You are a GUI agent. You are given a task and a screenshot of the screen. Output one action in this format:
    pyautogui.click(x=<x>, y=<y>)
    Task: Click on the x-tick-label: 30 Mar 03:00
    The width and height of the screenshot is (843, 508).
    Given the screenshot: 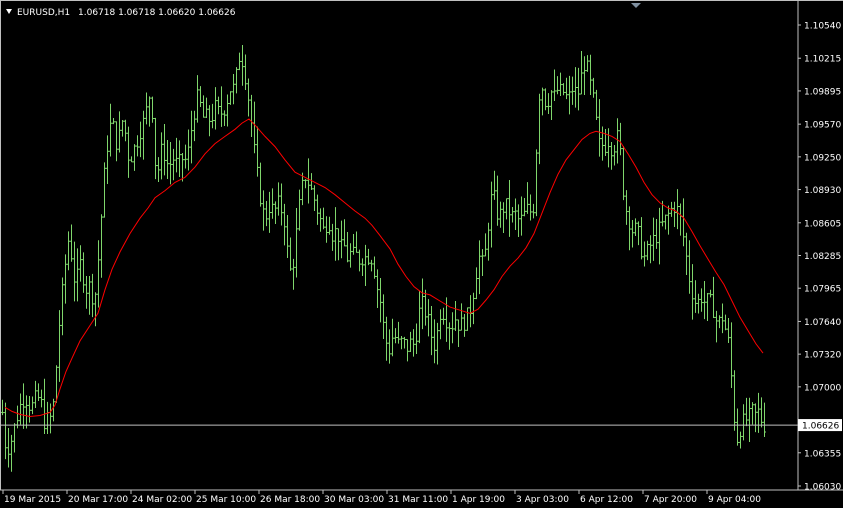 What is the action you would take?
    pyautogui.click(x=354, y=500)
    